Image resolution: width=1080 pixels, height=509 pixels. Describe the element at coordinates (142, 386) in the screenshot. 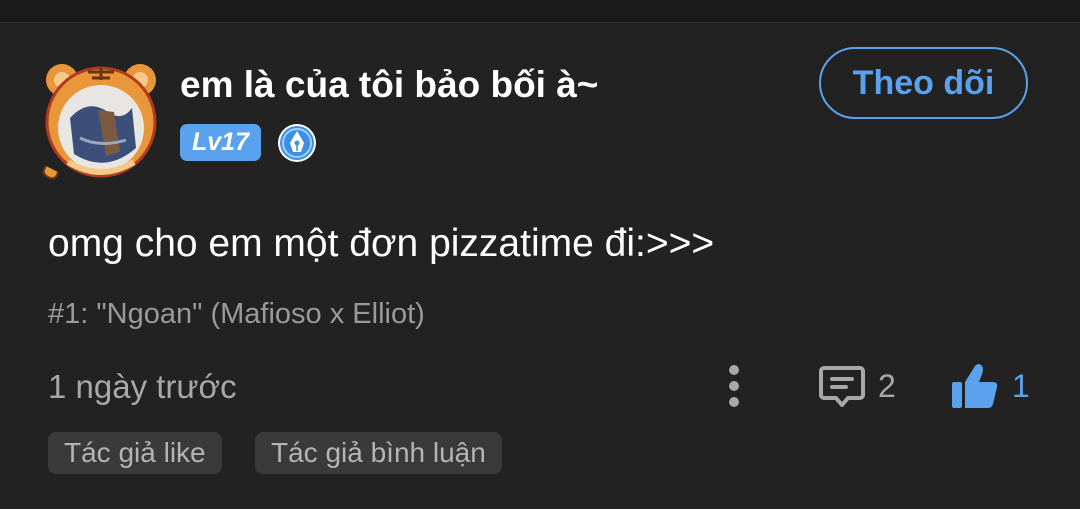

I see `comment-timestamp: 1 ngày trước` at that location.